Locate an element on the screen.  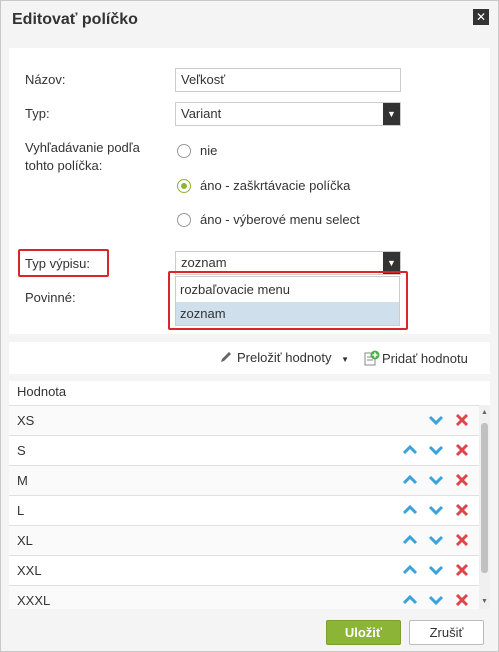
search-option-select-label: áno - výberové menu select is located at coordinates (280, 219).